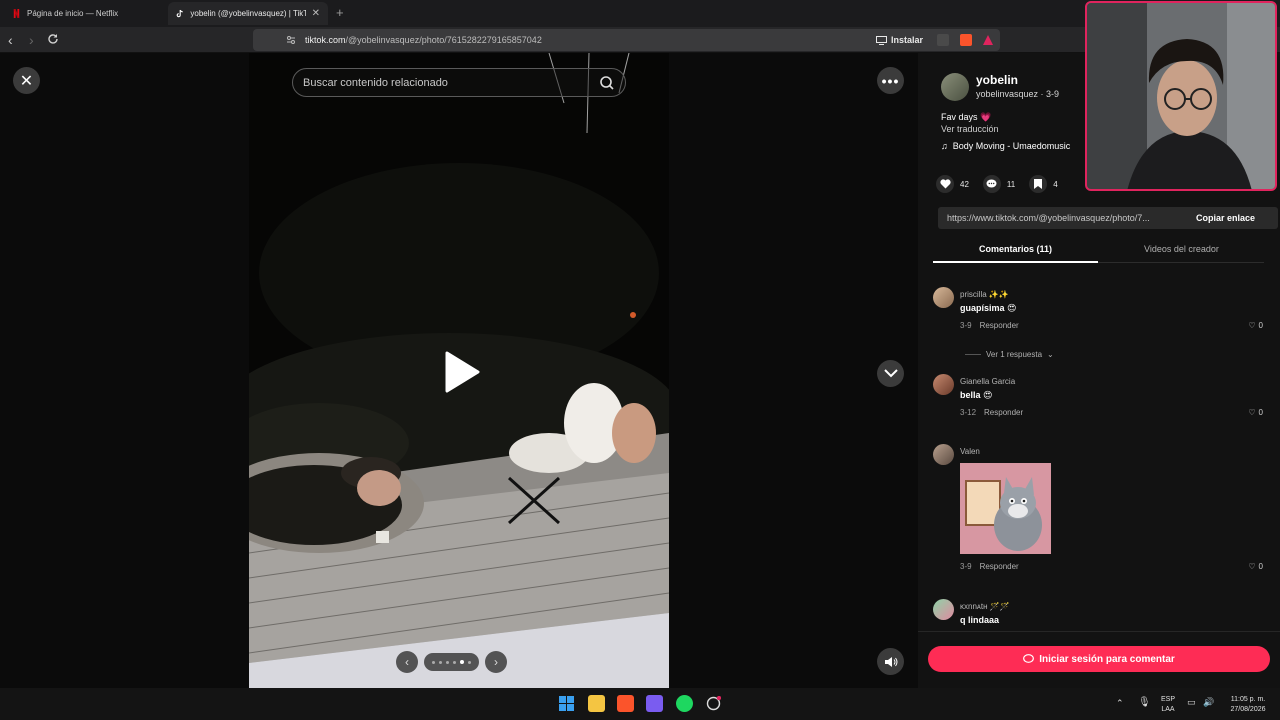 Image resolution: width=1280 pixels, height=720 pixels. I want to click on translate-icon, so click(943, 40).